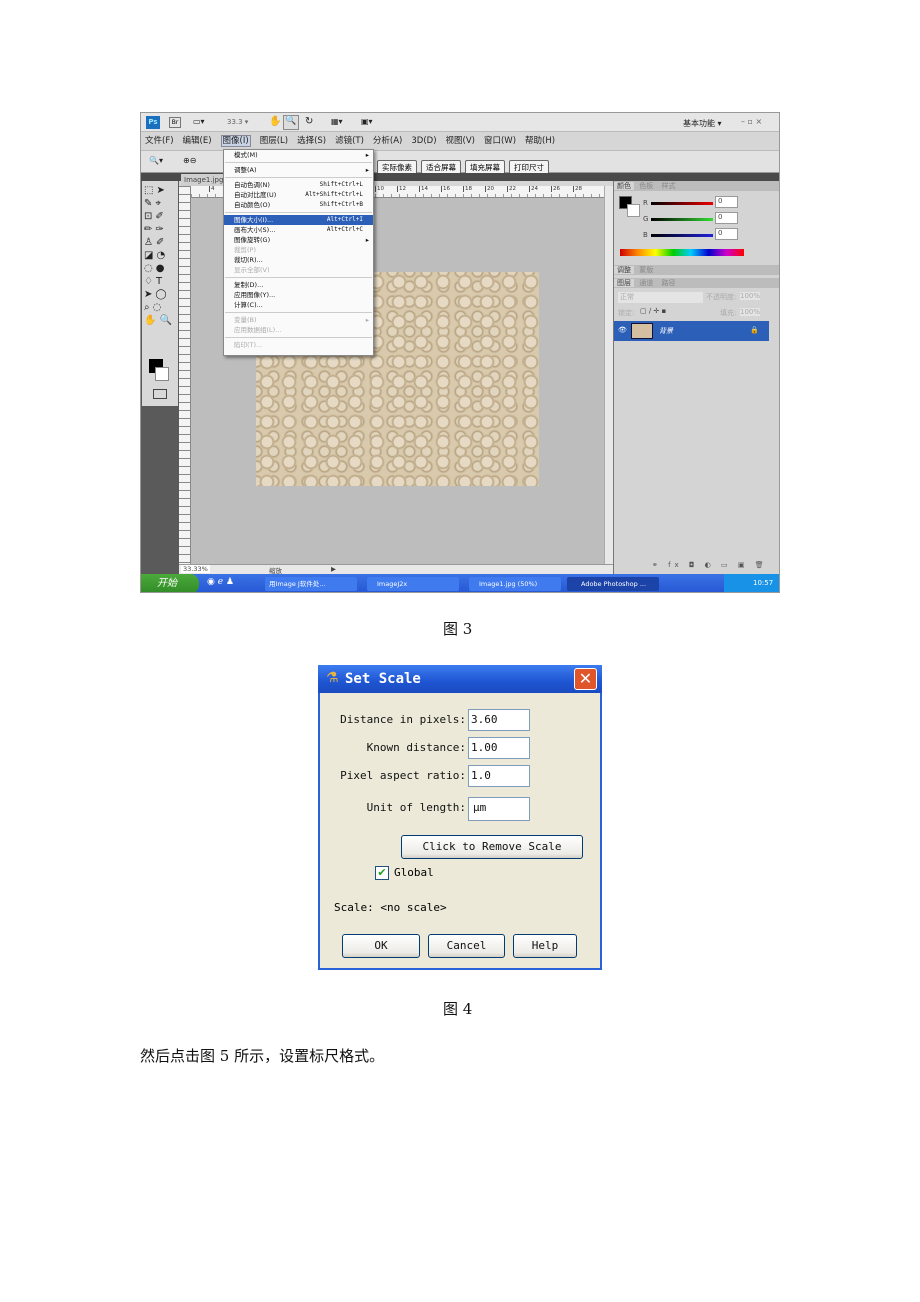 This screenshot has height=1302, width=920. Describe the element at coordinates (646, 186) in the screenshot. I see `tab-swatches: 色板` at that location.